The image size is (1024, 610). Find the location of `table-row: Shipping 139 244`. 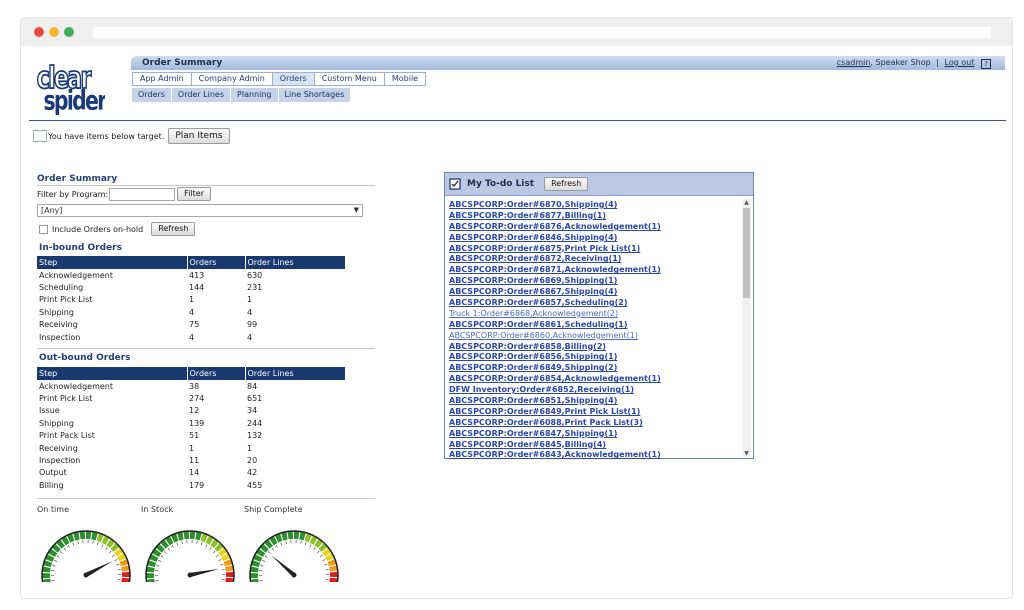

table-row: Shipping 139 244 is located at coordinates (191, 423).